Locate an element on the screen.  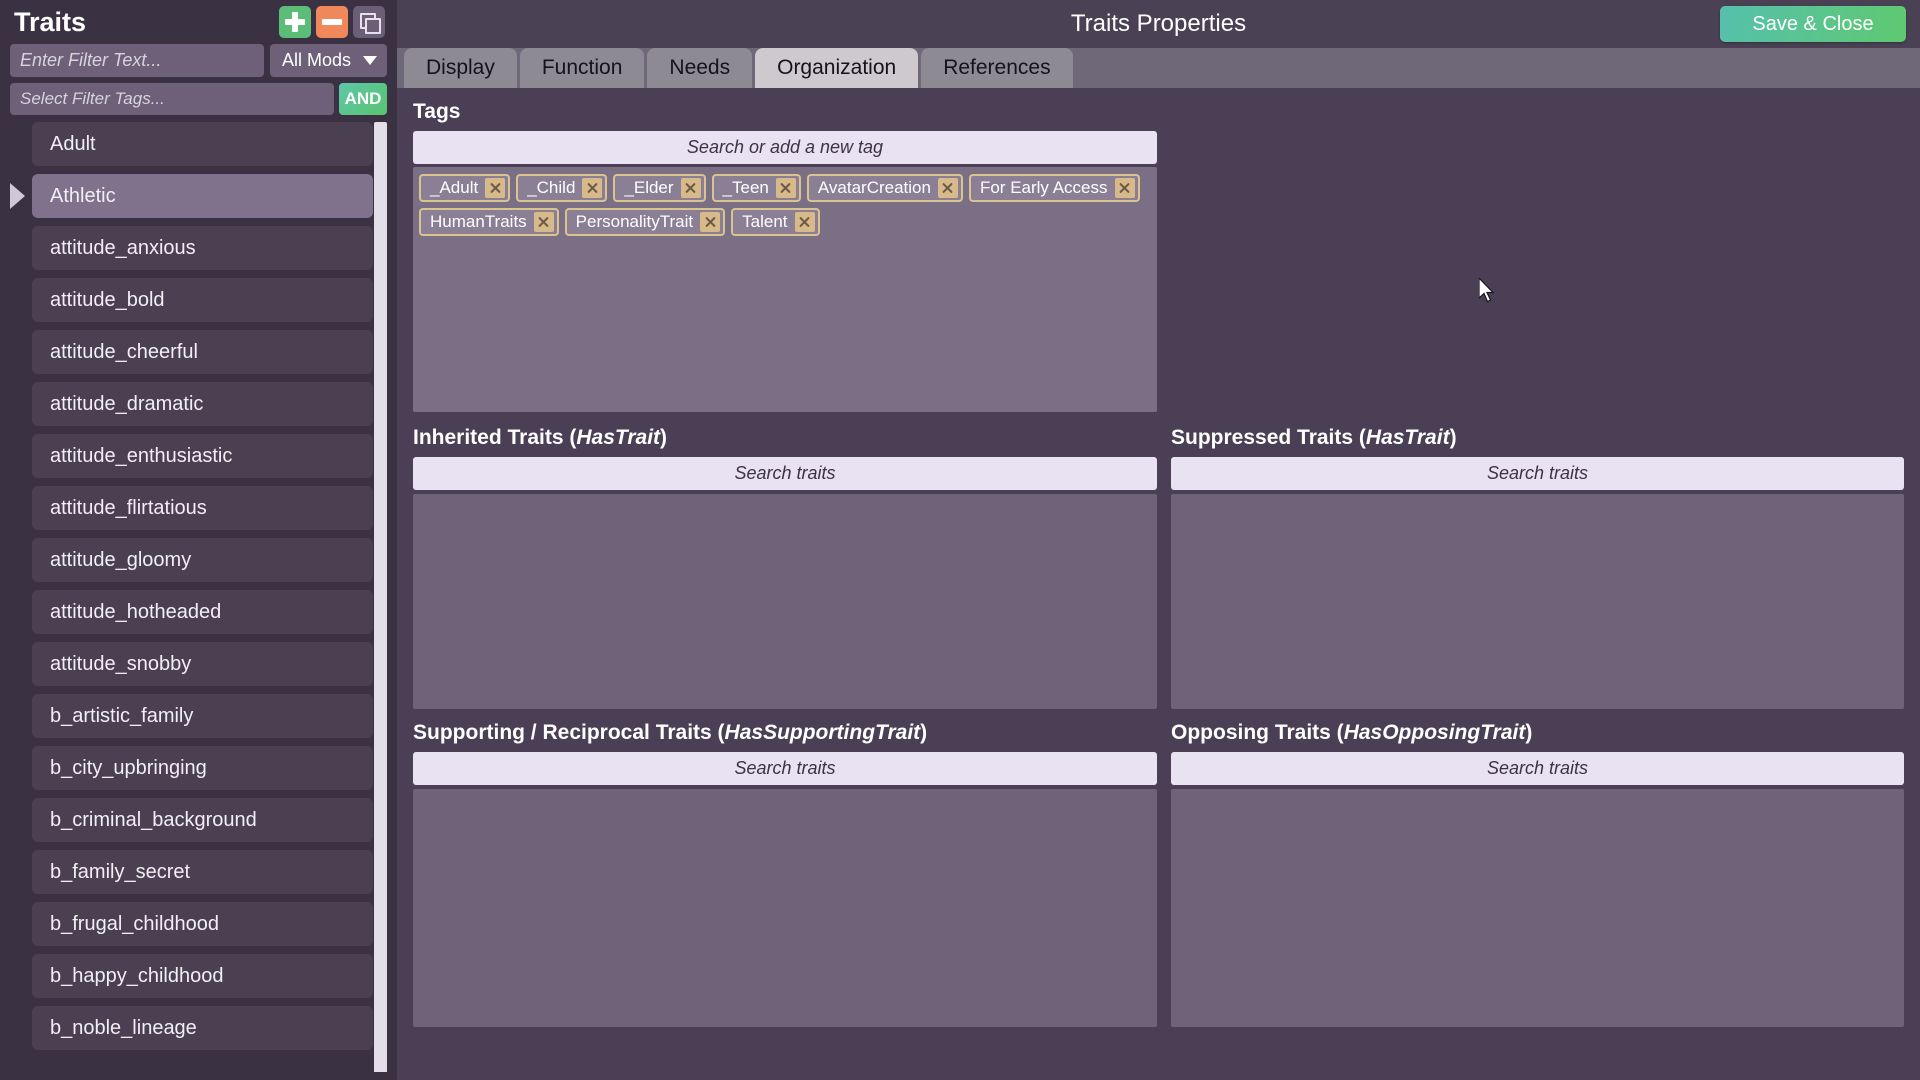
duplicate-icon is located at coordinates (370, 23).